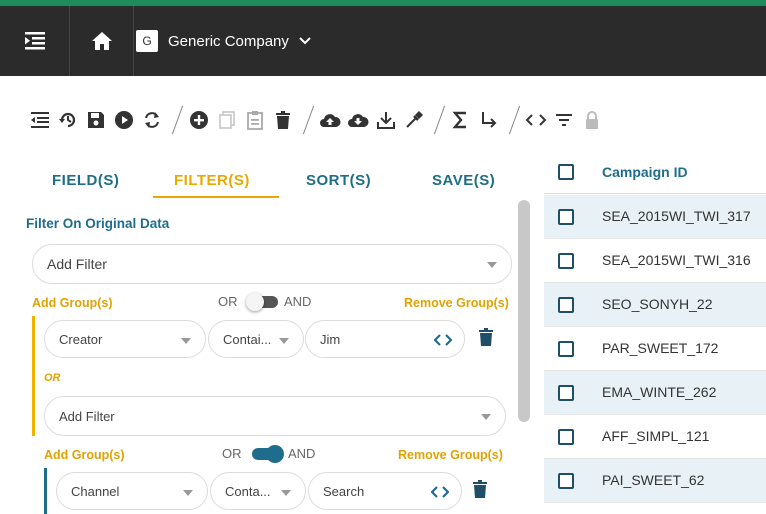 The height and width of the screenshot is (514, 766). I want to click on company-selector: G Generic Company, so click(223, 41).